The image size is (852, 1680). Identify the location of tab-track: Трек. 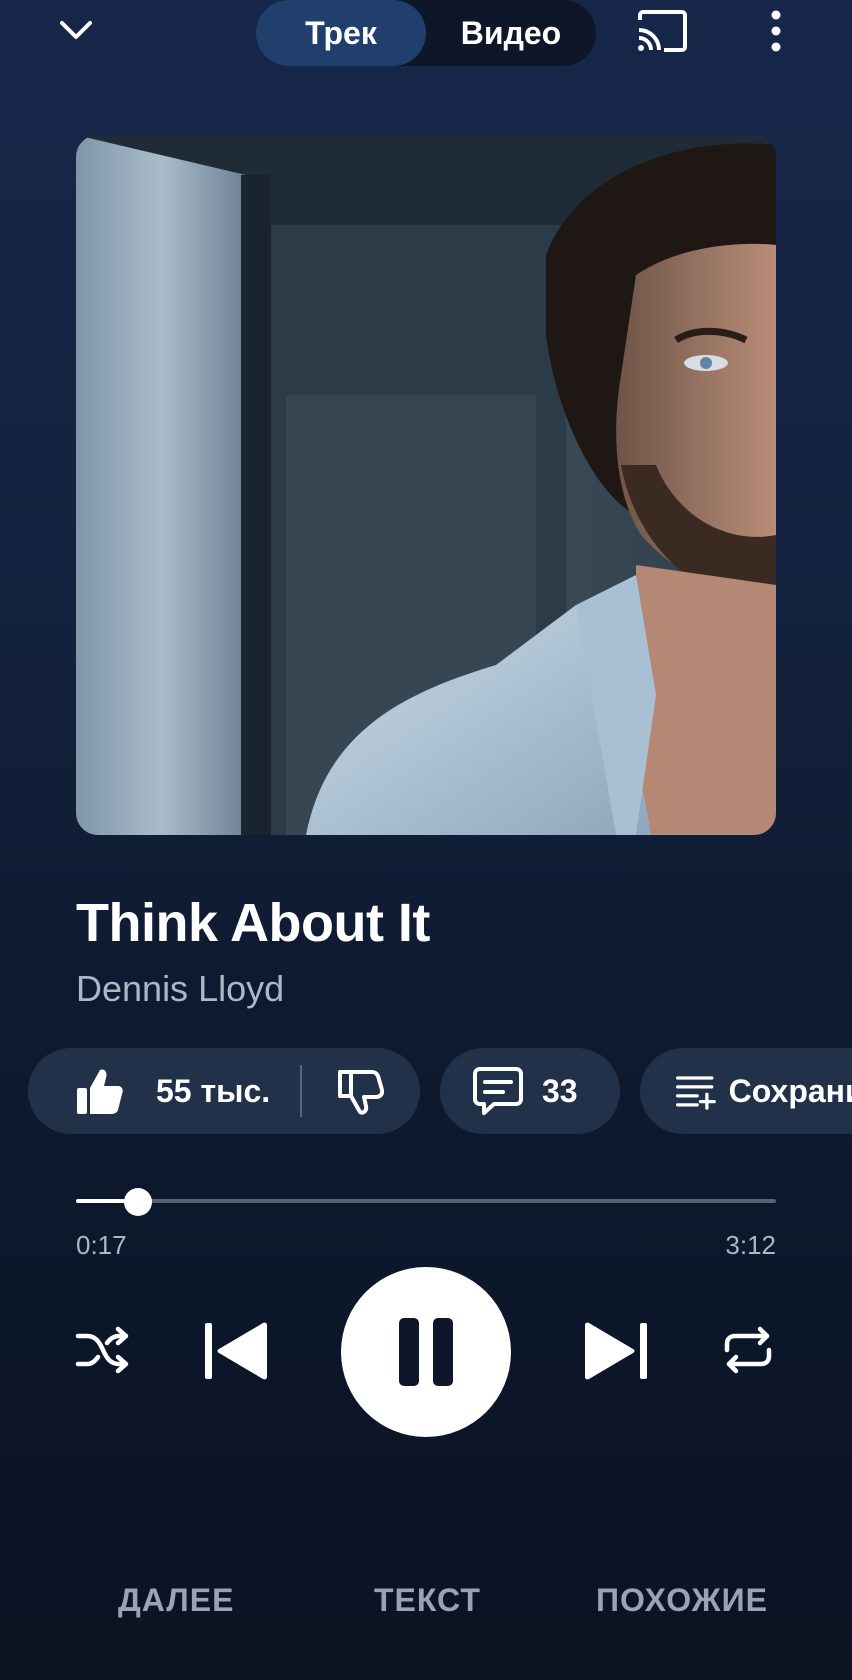
(341, 33).